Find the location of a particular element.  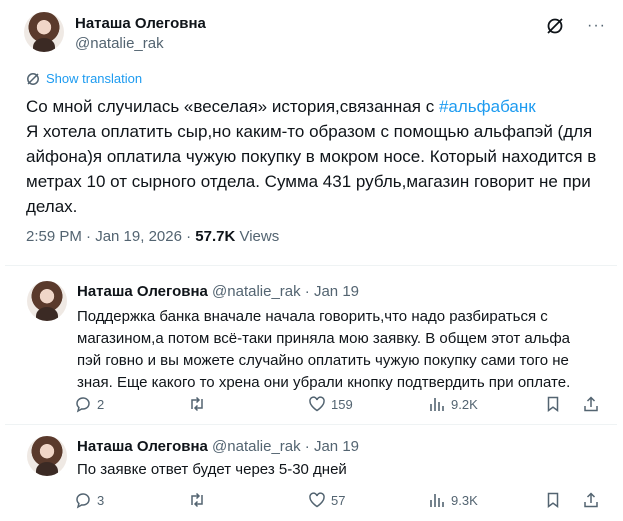

like-button: 57 is located at coordinates (326, 500).